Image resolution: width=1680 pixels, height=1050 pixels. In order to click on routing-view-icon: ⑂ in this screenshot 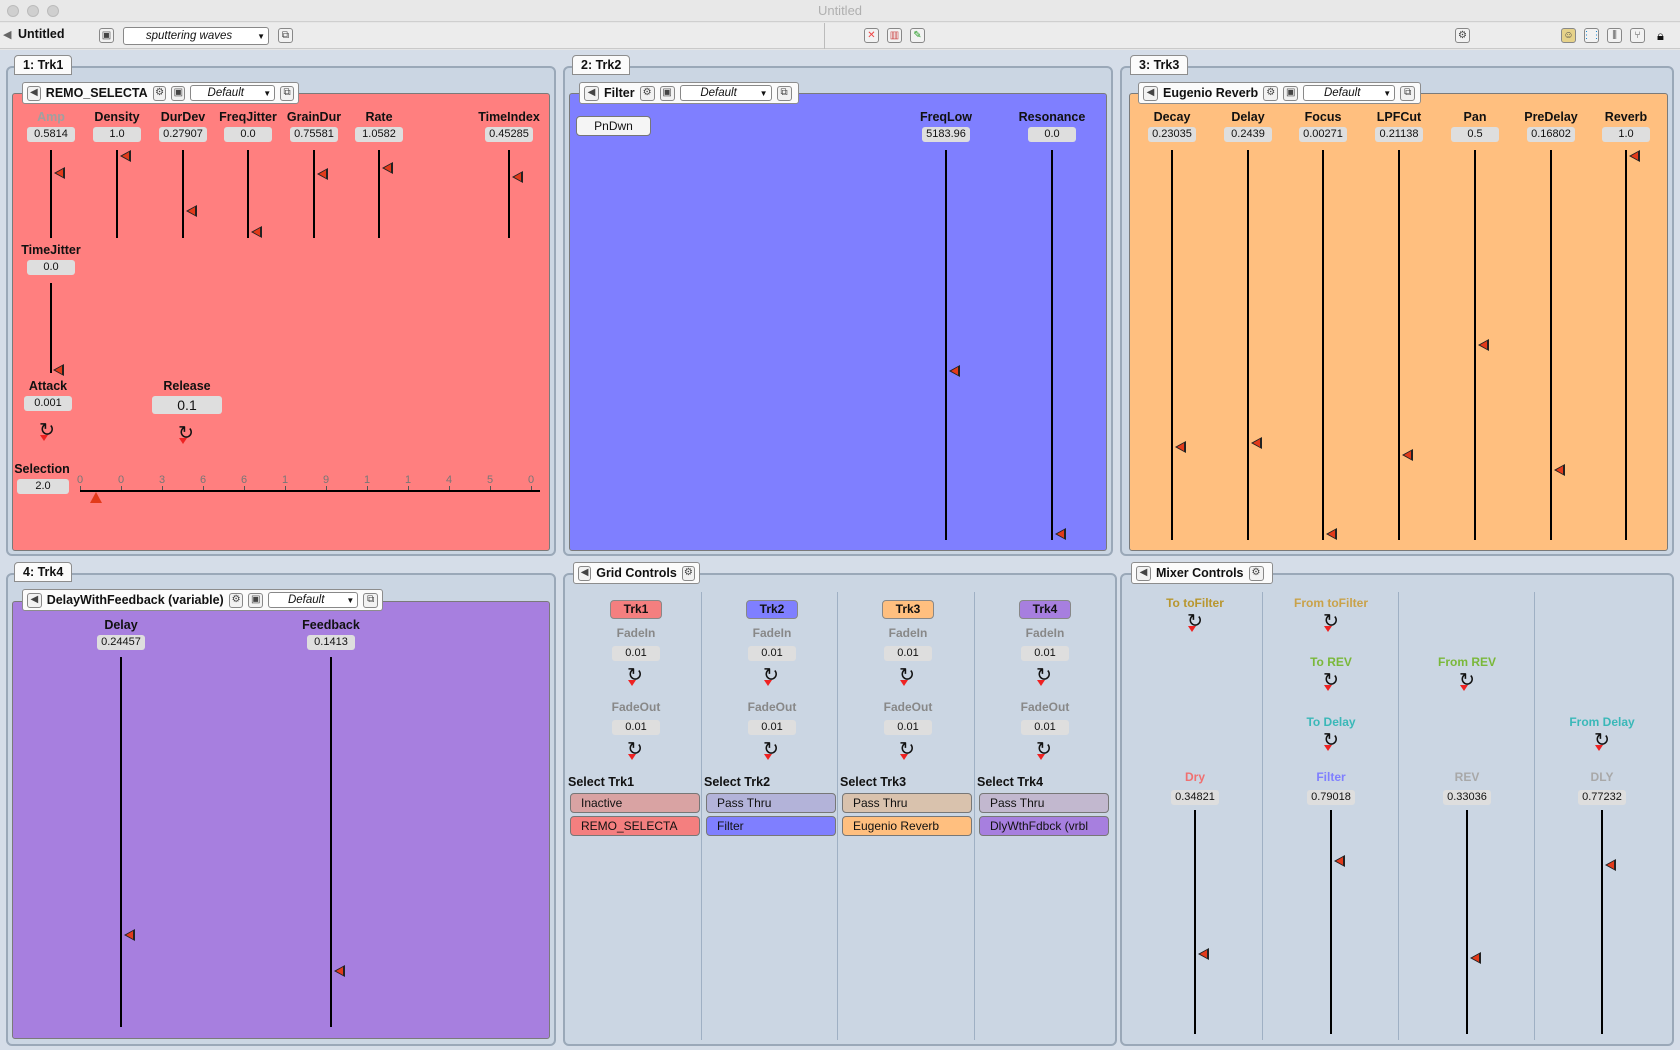, I will do `click(1637, 35)`.